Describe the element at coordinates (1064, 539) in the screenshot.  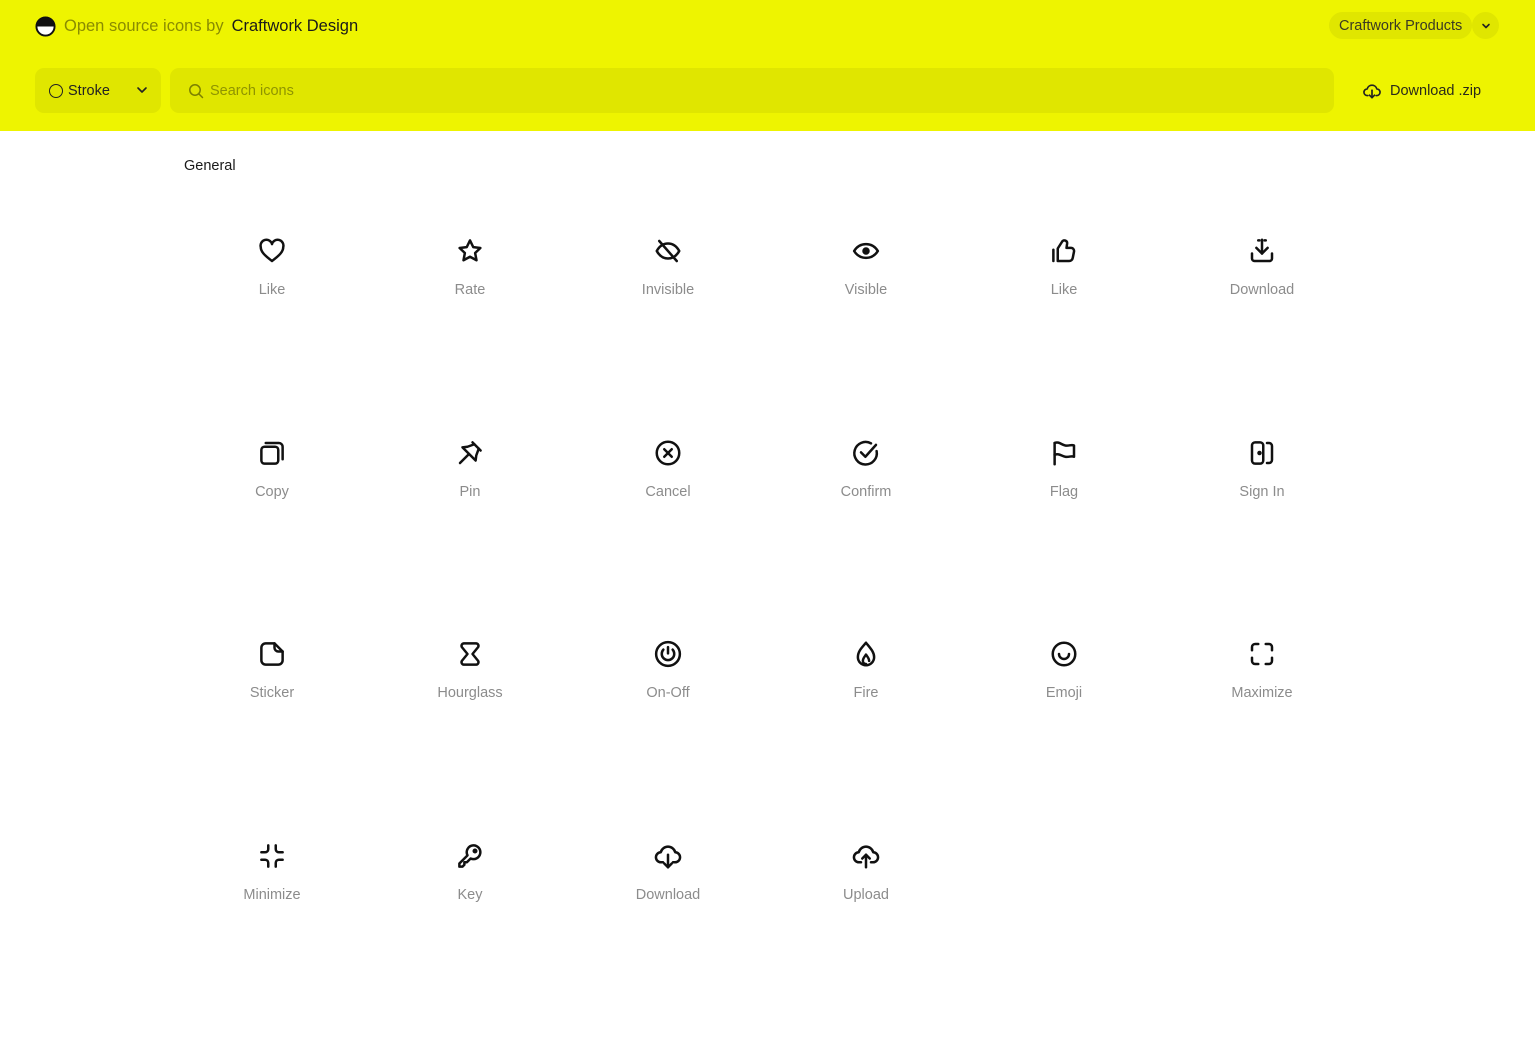
I see `icon-card: Flag` at that location.